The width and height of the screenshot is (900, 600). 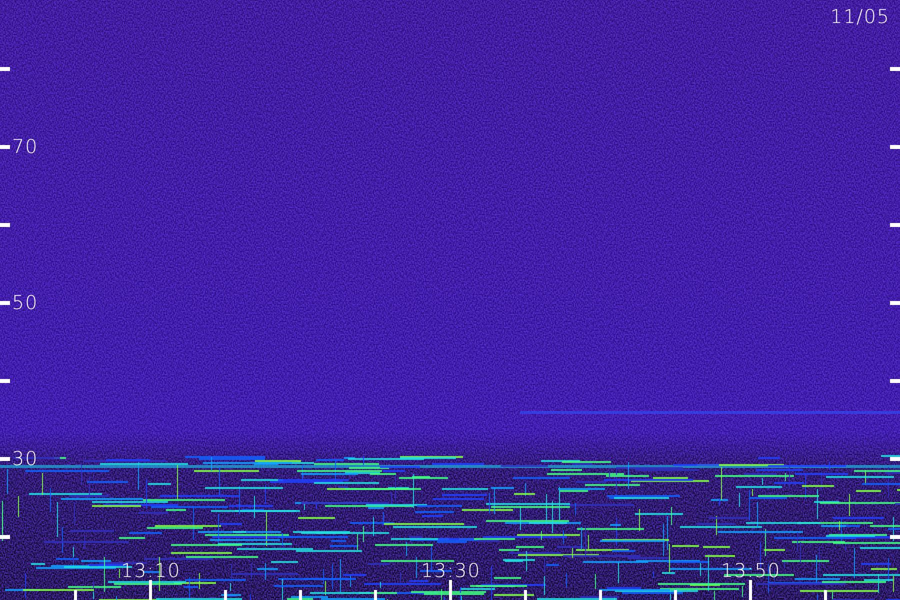 I want to click on date-label: 11/05, so click(x=860, y=17).